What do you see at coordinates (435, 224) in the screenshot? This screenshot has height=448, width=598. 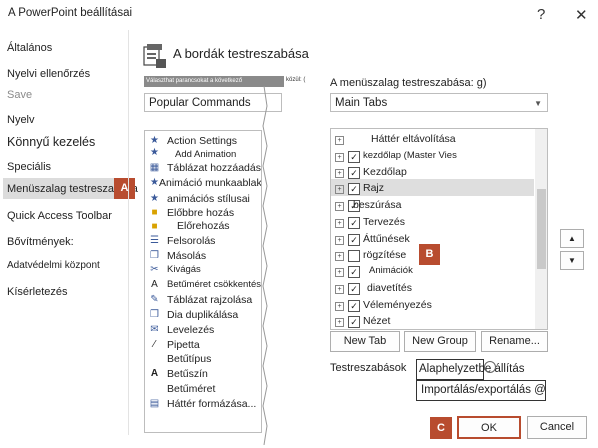 I see `tab-row: + ✓ Tervezés` at bounding box center [435, 224].